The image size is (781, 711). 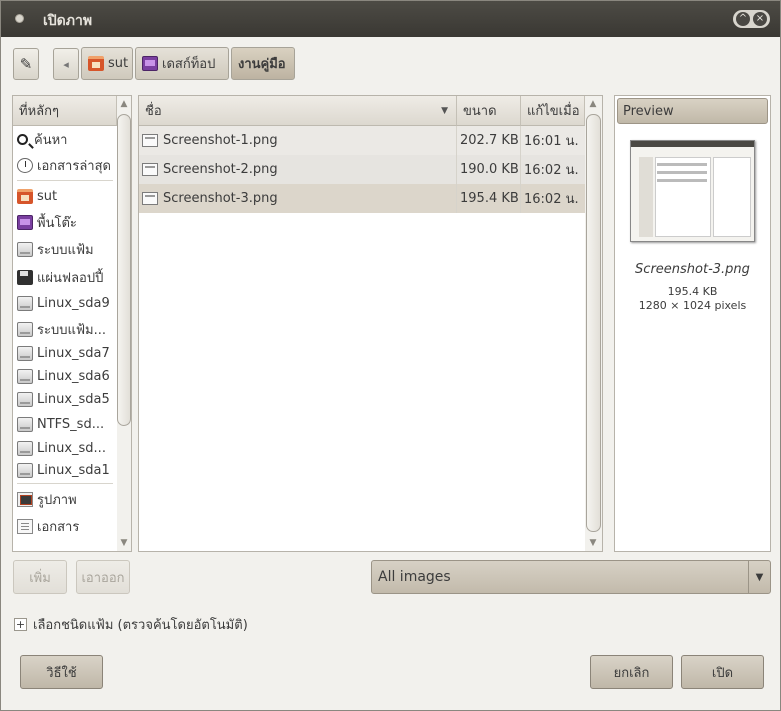 What do you see at coordinates (692, 269) in the screenshot?
I see `preview-file-name: Screenshot-3.png` at bounding box center [692, 269].